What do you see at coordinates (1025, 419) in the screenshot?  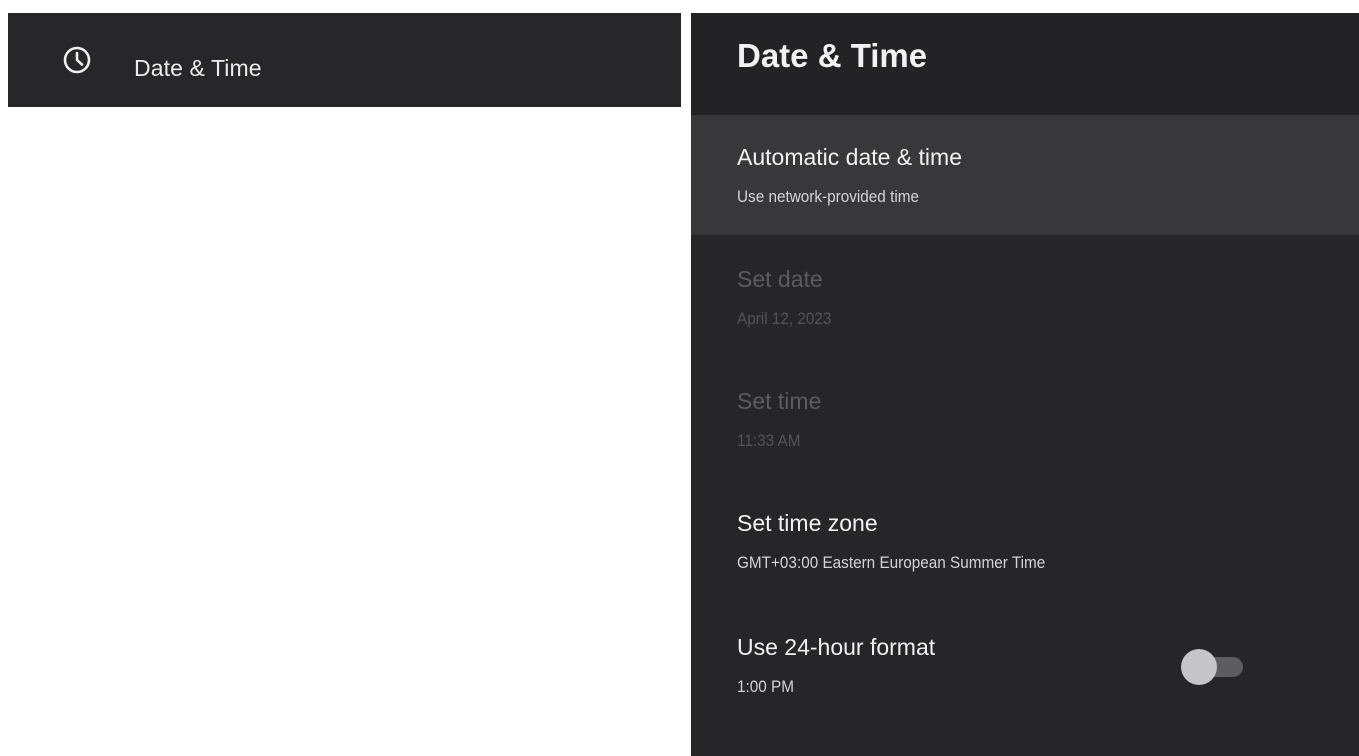 I see `set-time-item: Set time 11:33 AM` at bounding box center [1025, 419].